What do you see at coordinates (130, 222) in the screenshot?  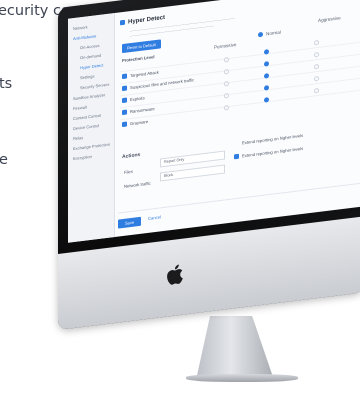 I see `save-button: Save` at bounding box center [130, 222].